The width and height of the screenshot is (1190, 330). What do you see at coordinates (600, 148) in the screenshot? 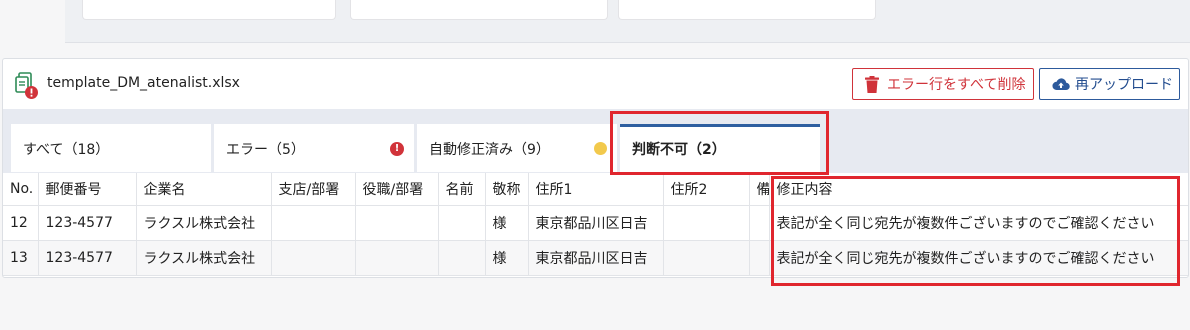
I see `warning-dot-icon` at bounding box center [600, 148].